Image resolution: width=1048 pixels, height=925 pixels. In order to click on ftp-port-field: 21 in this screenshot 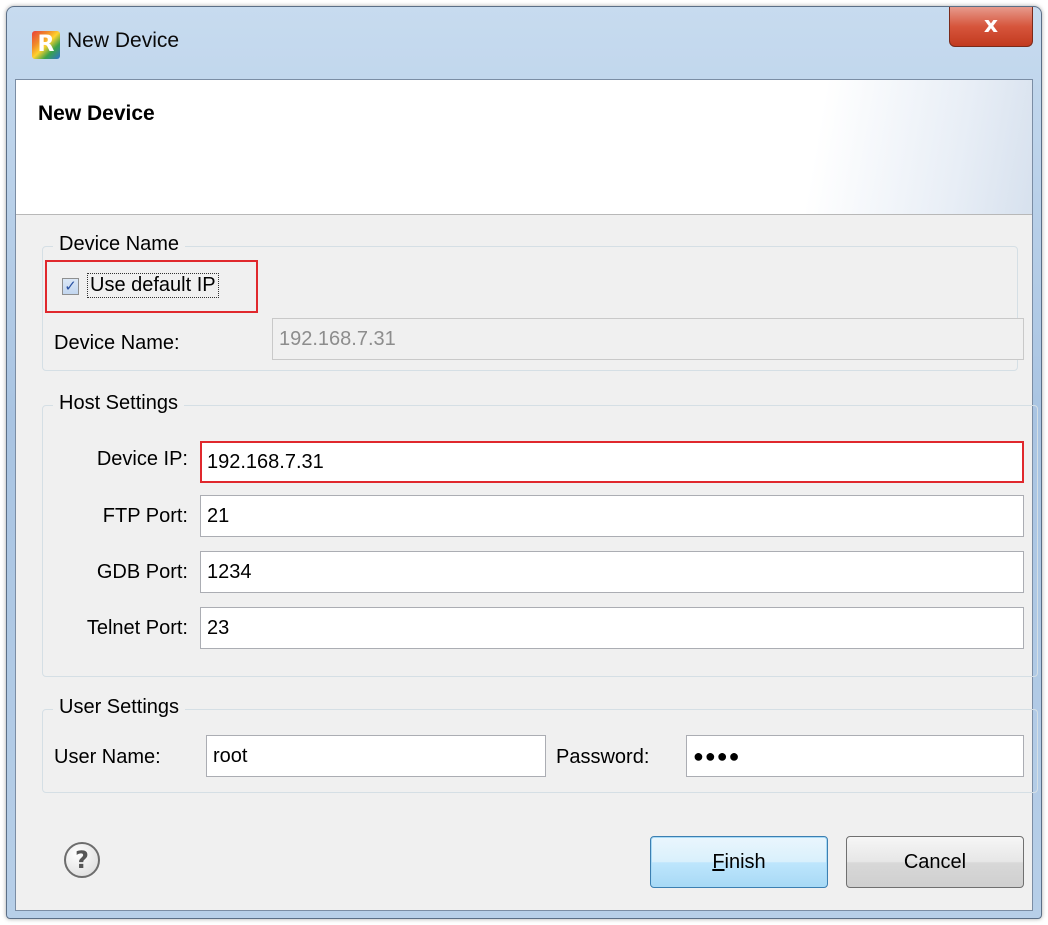, I will do `click(612, 516)`.